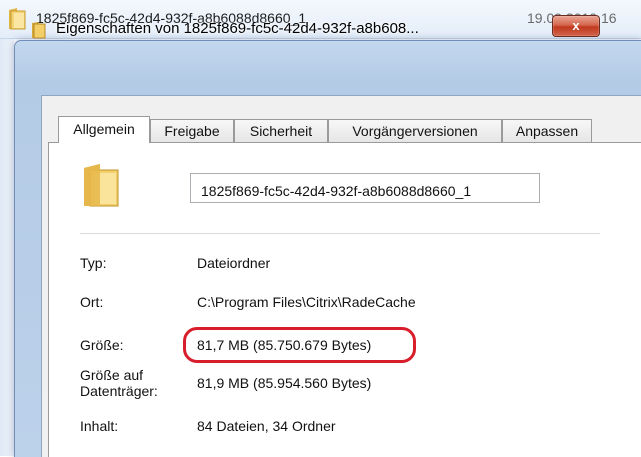 This screenshot has height=457, width=641. I want to click on size-on-disk-label: Größe auf Datenträger:, so click(119, 383).